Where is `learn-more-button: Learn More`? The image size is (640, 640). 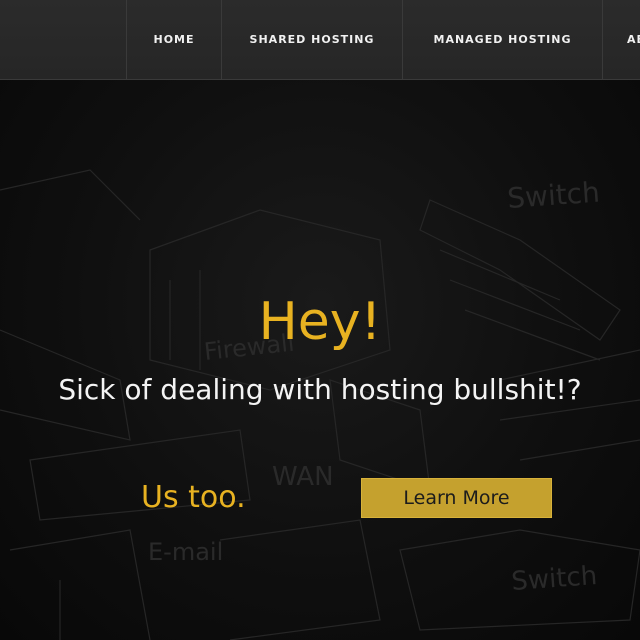 learn-more-button: Learn More is located at coordinates (456, 498).